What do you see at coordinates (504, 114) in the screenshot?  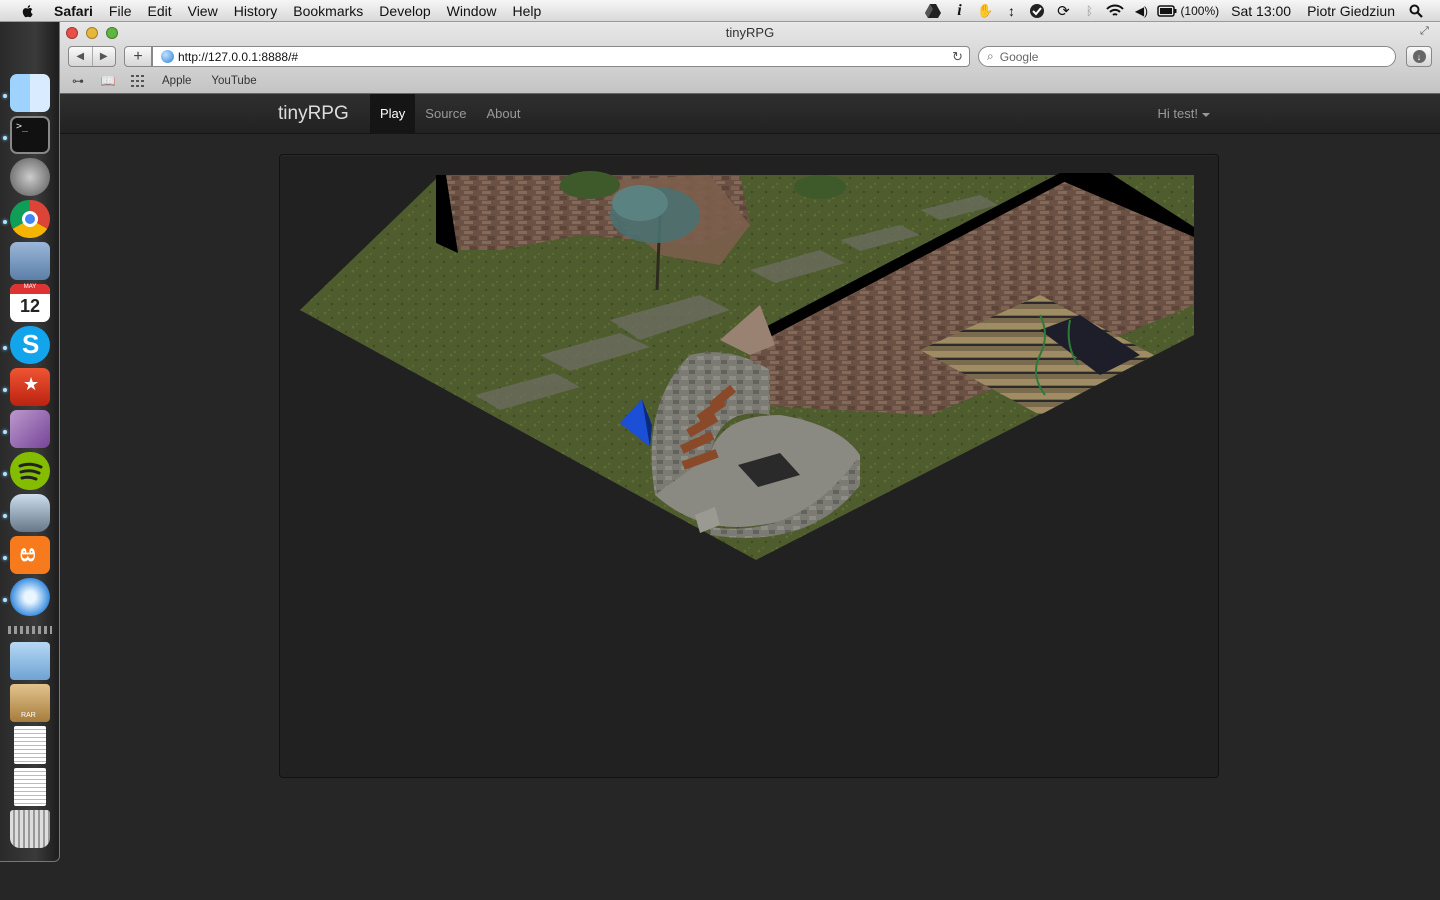 I see `nav-about: About` at bounding box center [504, 114].